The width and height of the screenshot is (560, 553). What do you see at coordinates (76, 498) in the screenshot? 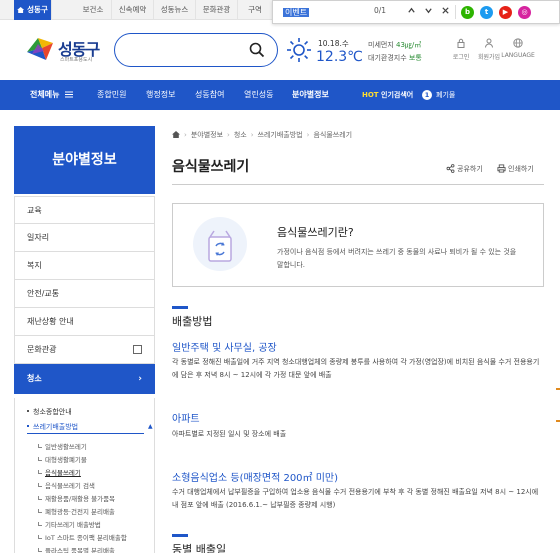
I see `submenu-recyclables: 재활용품/재활용 불가품목` at bounding box center [76, 498].